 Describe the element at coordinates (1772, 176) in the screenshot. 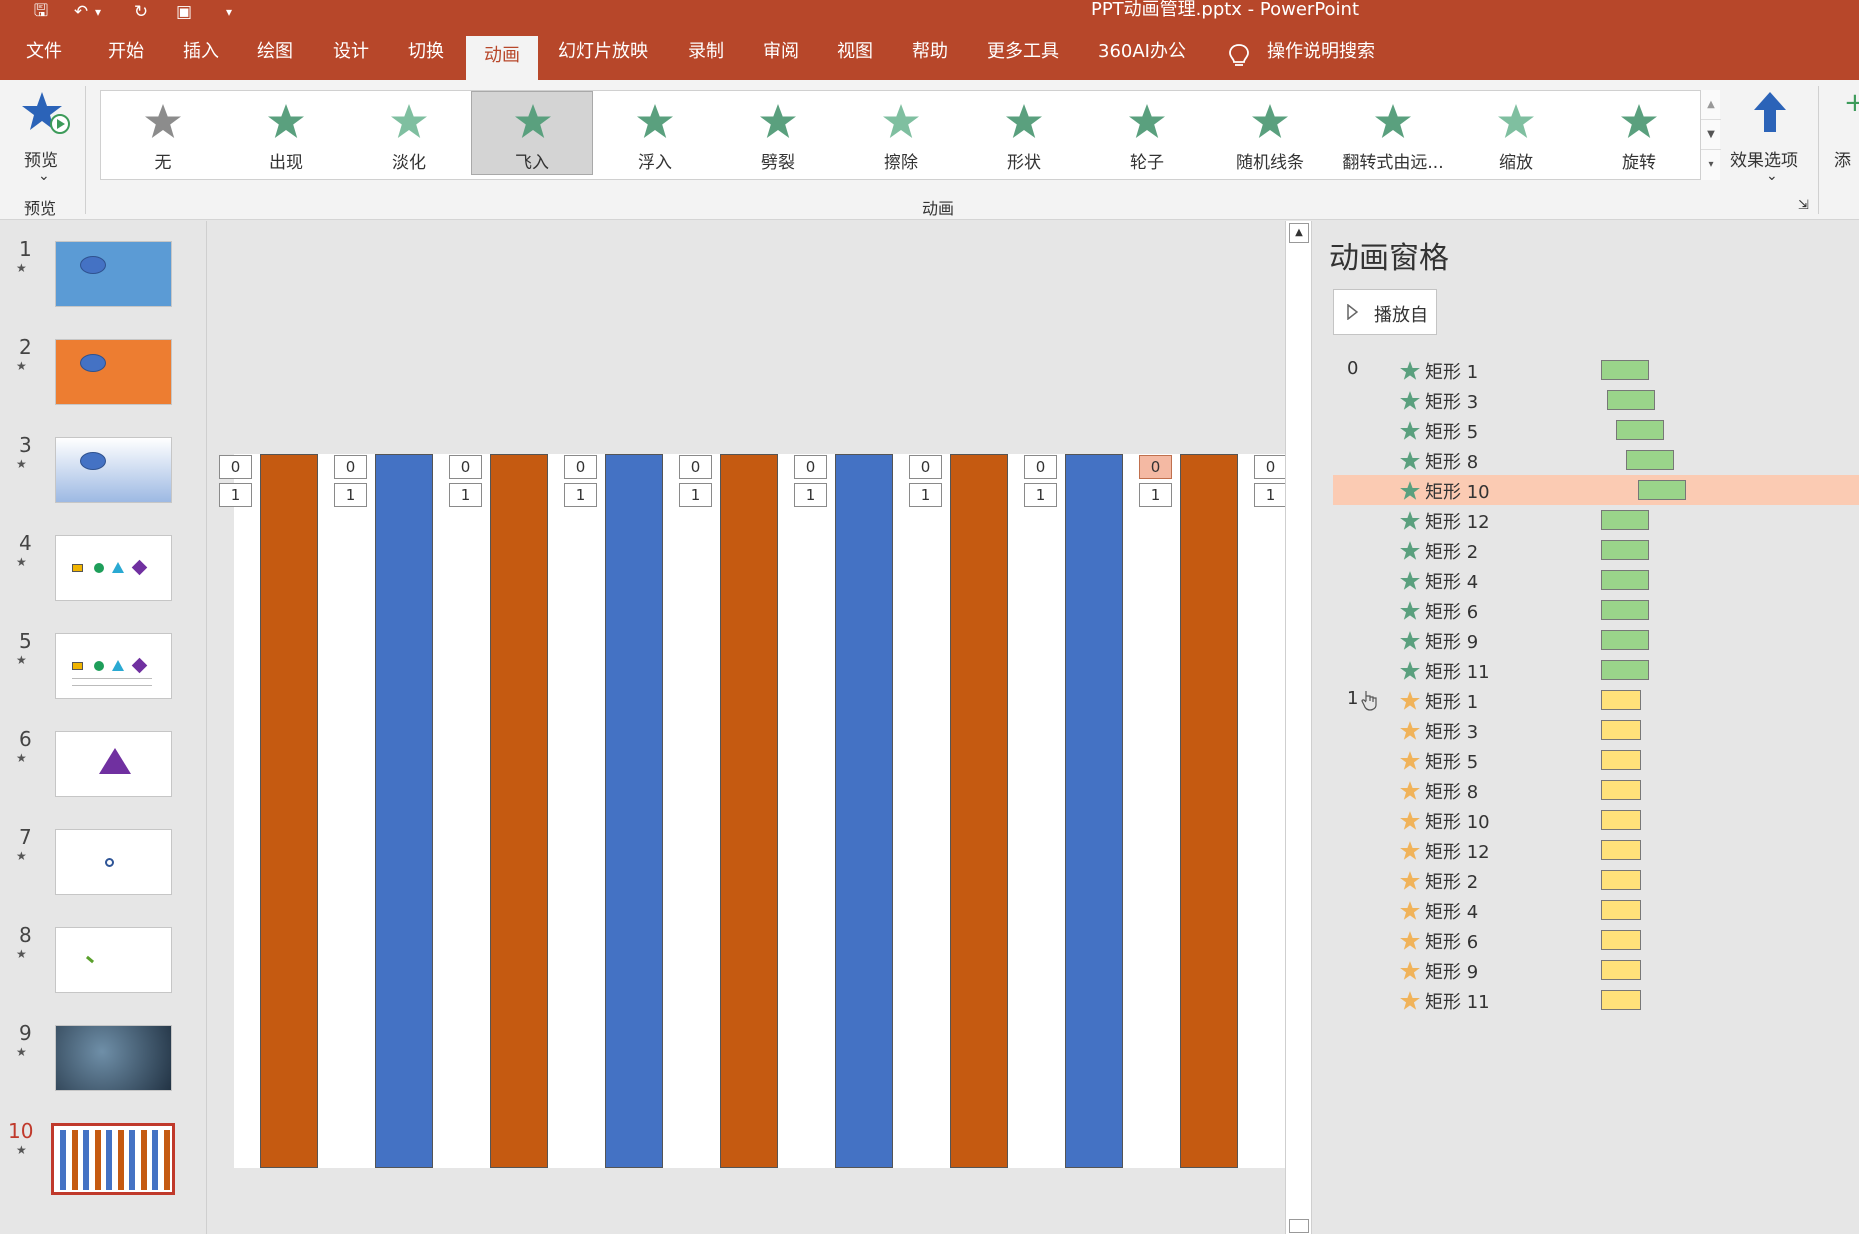

I see `effect-options-dropdown-icon: ⌄` at that location.